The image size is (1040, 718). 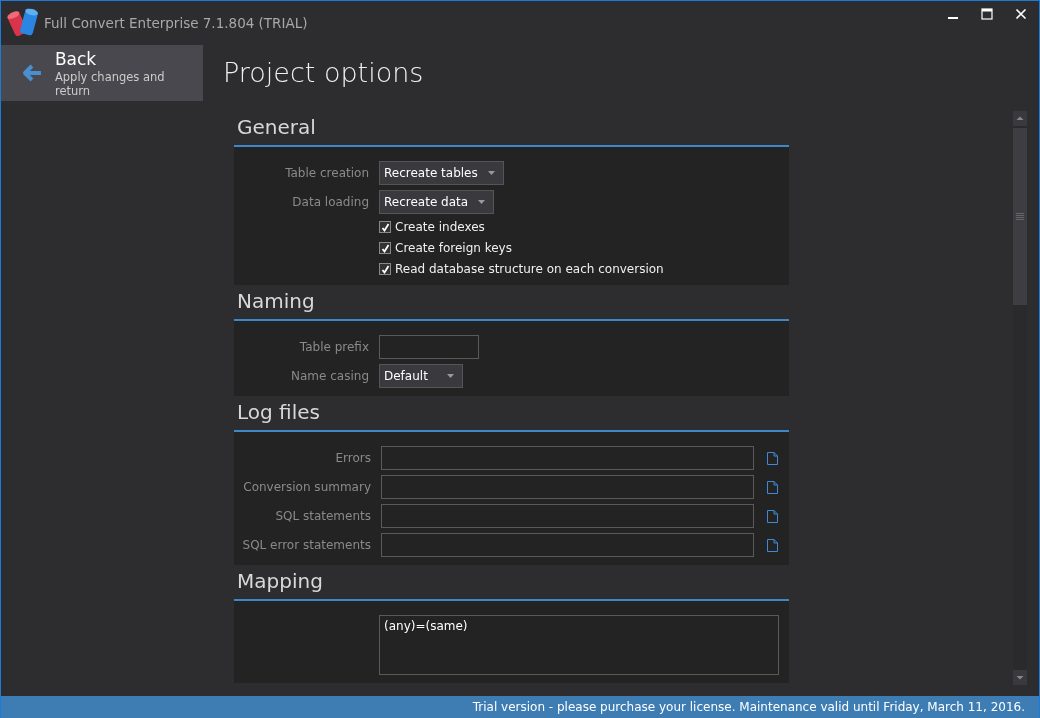 What do you see at coordinates (441, 173) in the screenshot?
I see `dropdown: Recreate tables` at bounding box center [441, 173].